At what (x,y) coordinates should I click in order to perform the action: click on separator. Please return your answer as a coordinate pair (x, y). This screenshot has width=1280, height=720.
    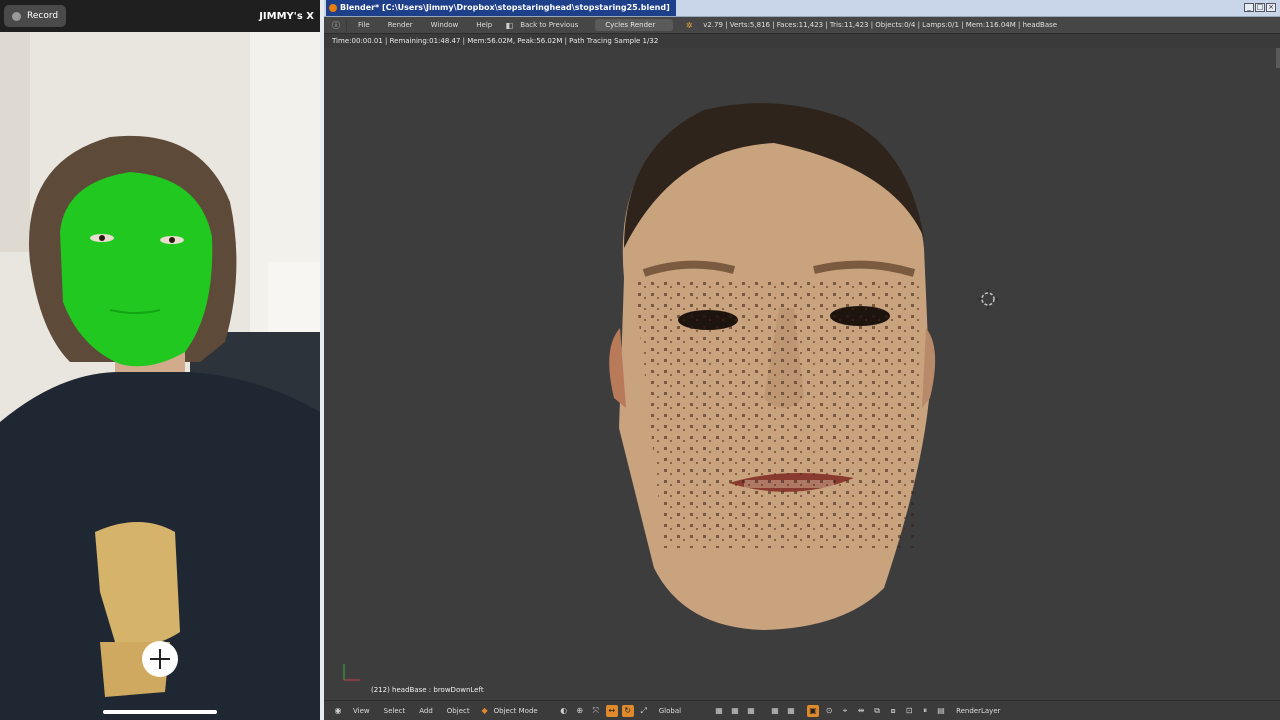
    Looking at the image, I should click on (346, 25).